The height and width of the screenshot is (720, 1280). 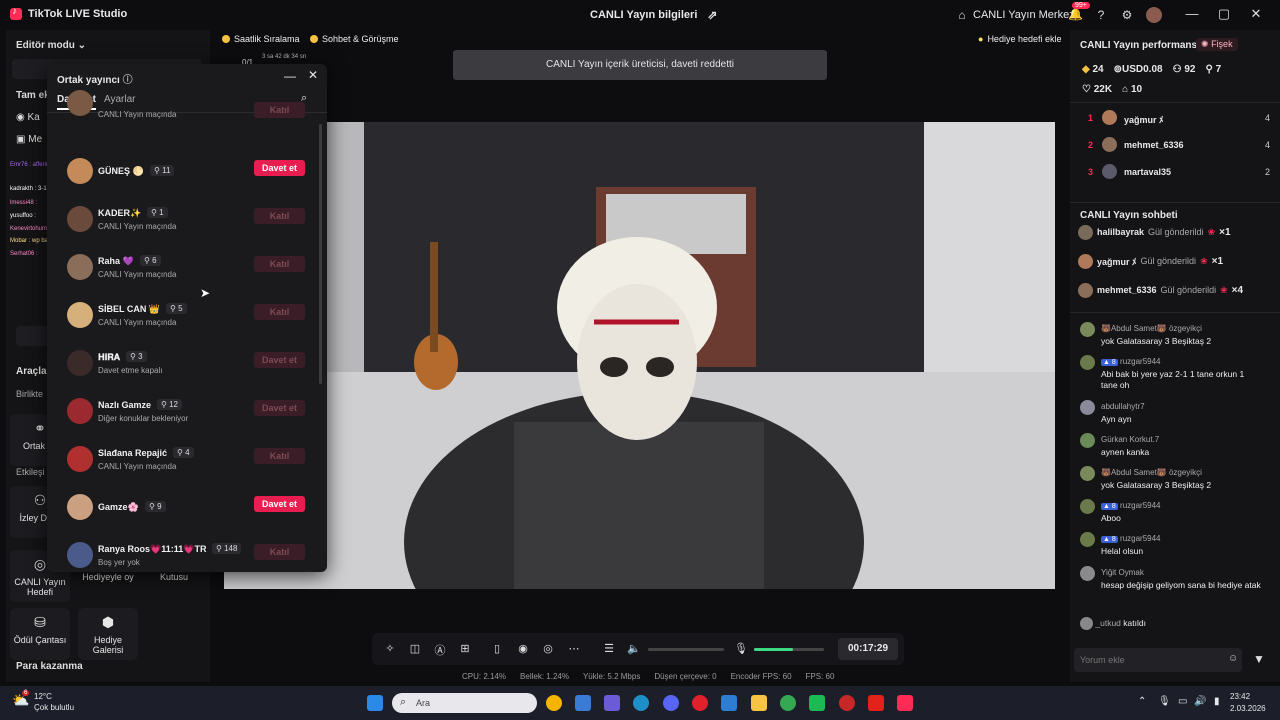 What do you see at coordinates (1182, 701) in the screenshot?
I see `network-icon: ▭` at bounding box center [1182, 701].